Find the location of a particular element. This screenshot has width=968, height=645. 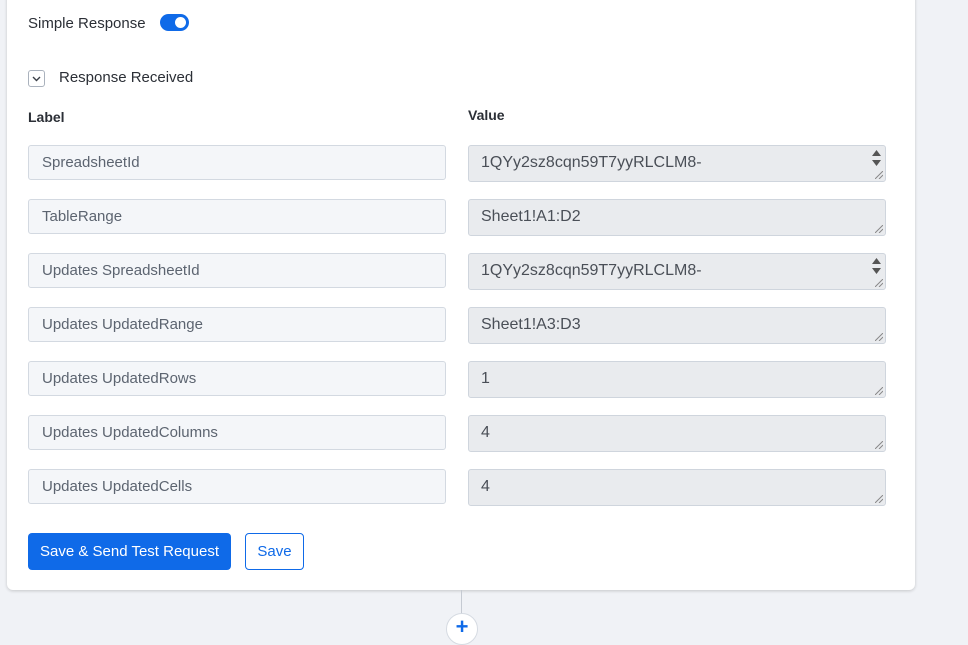

simple-response-toggle is located at coordinates (174, 22).